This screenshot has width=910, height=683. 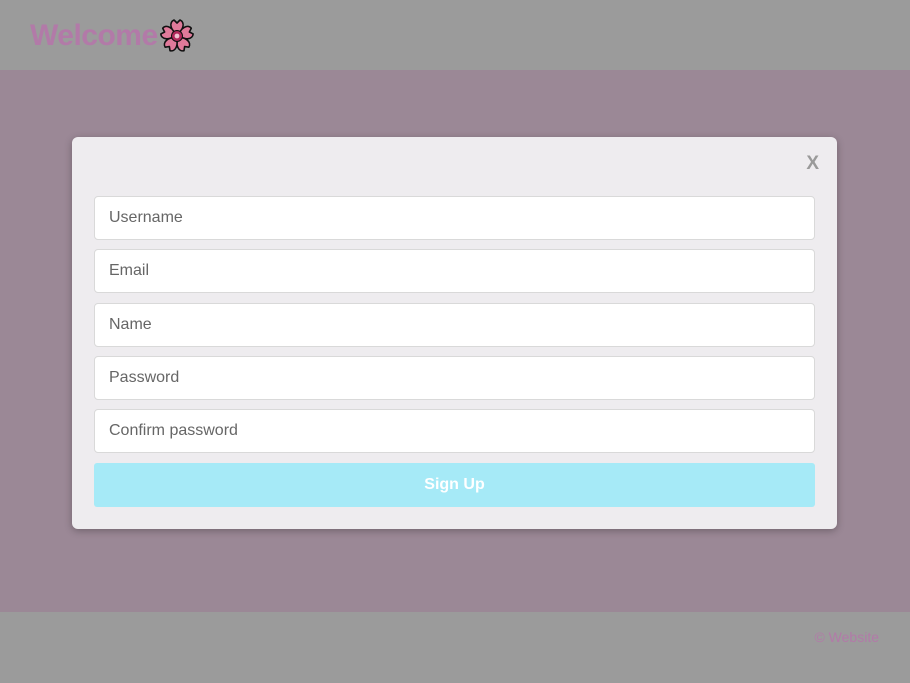 I want to click on confirm-password-input, so click(x=454, y=431).